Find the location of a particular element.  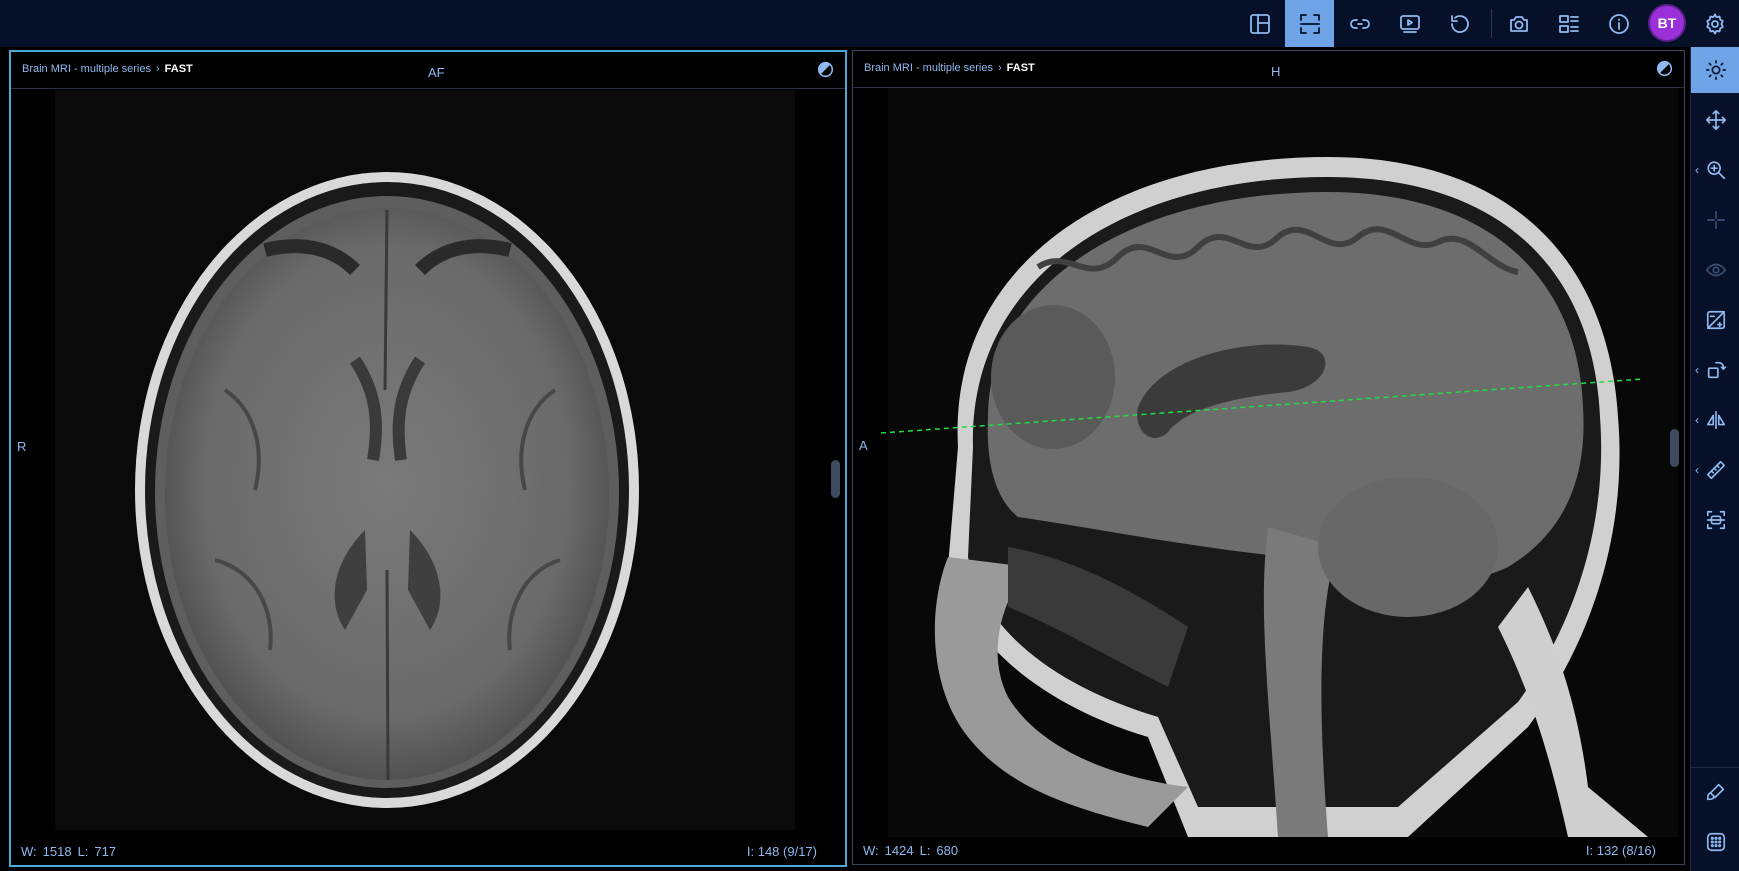

rotate-tool: ‹ is located at coordinates (1715, 370).